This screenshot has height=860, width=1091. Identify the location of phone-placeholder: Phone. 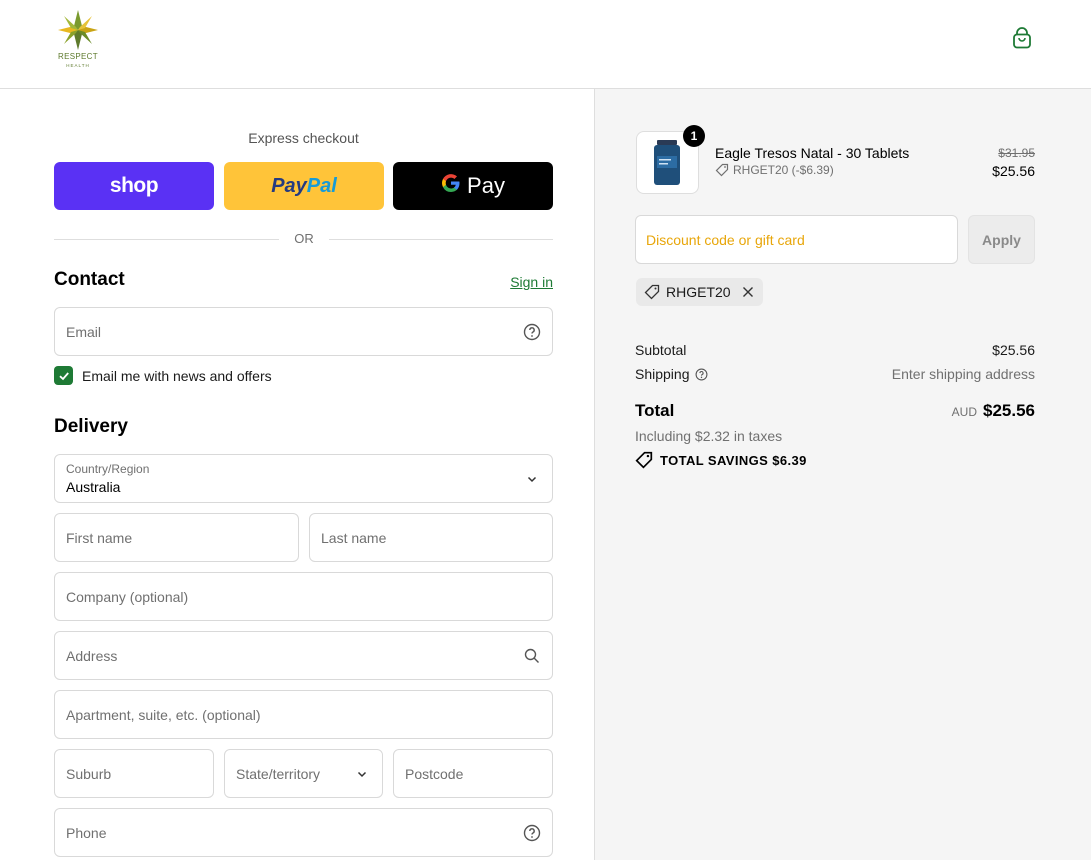
(86, 833).